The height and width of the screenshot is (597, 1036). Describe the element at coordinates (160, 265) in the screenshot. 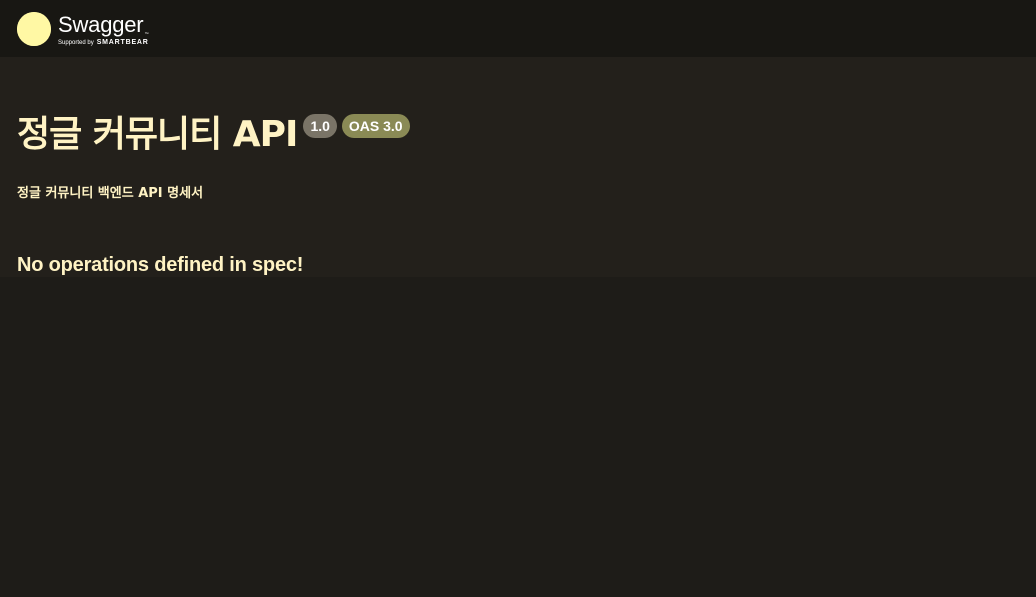

I see `no-operations-message: No operations defined in spec!` at that location.